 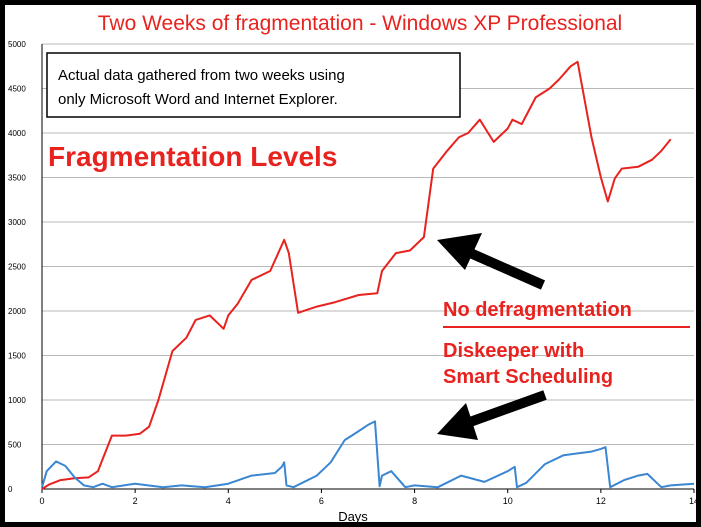 What do you see at coordinates (492, 415) in the screenshot?
I see `arrow-to-blue-line` at bounding box center [492, 415].